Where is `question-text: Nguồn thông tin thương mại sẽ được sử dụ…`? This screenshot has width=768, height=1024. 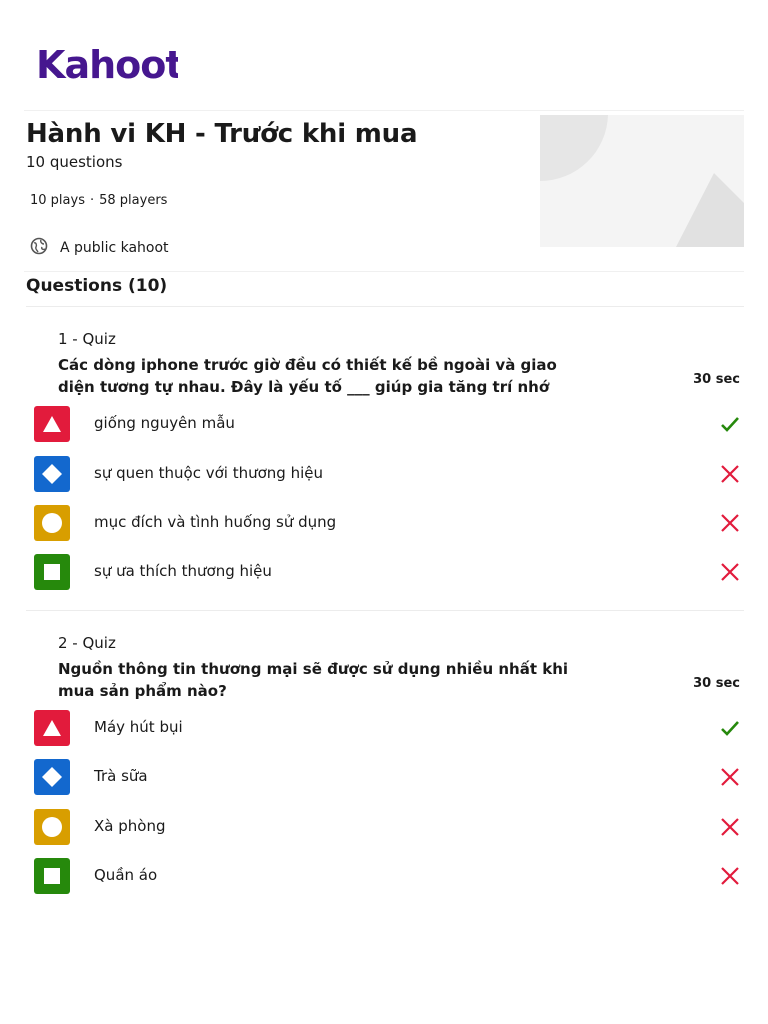
question-text: Nguồn thông tin thương mại sẽ được sử dụ… is located at coordinates (313, 680).